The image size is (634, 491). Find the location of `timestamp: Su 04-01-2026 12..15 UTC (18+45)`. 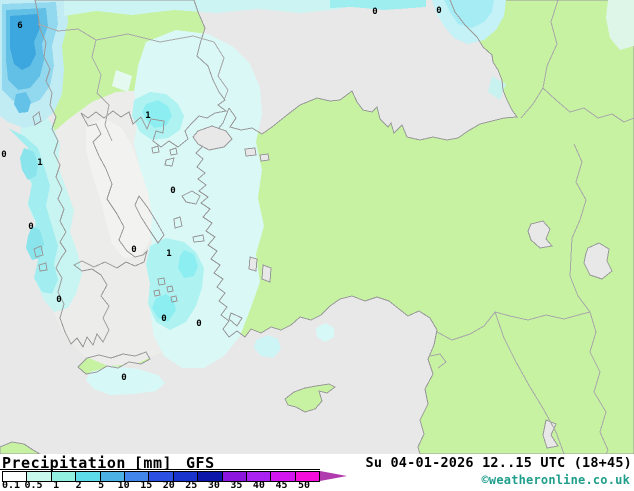

timestamp: Su 04-01-2026 12..15 UTC (18+45) is located at coordinates (498, 463).